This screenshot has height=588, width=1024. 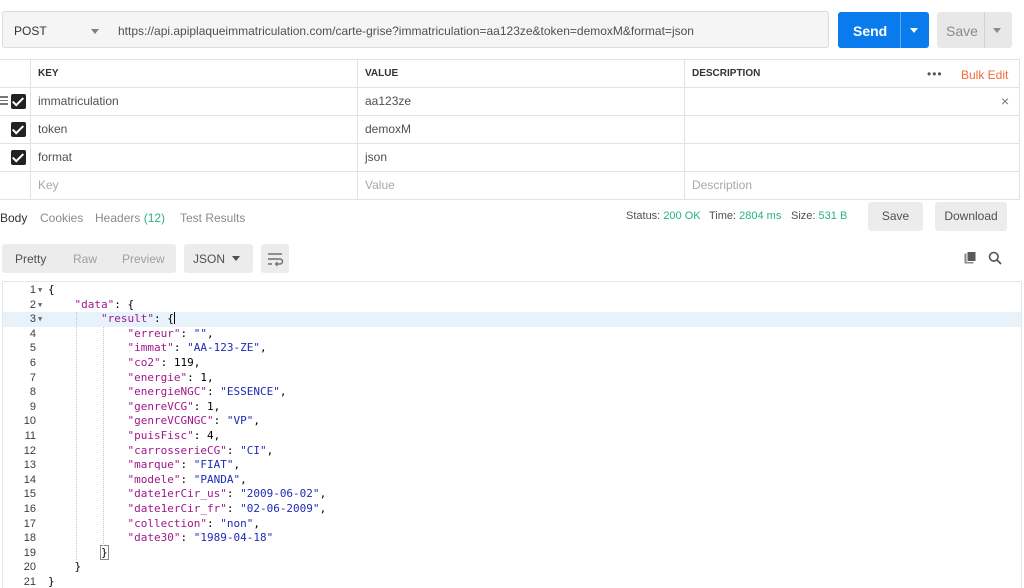 I want to click on send-button: Send, so click(x=883, y=30).